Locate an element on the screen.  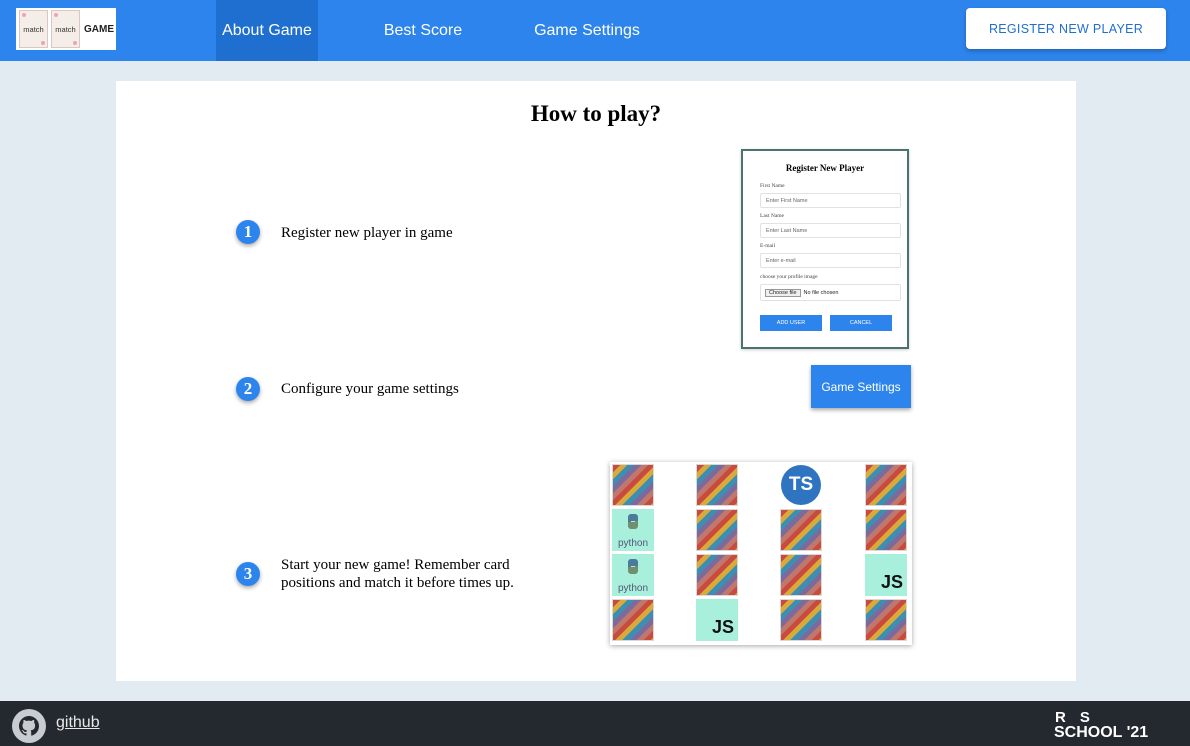
profile-image-file-input: Choose file No file chosen is located at coordinates (830, 292).